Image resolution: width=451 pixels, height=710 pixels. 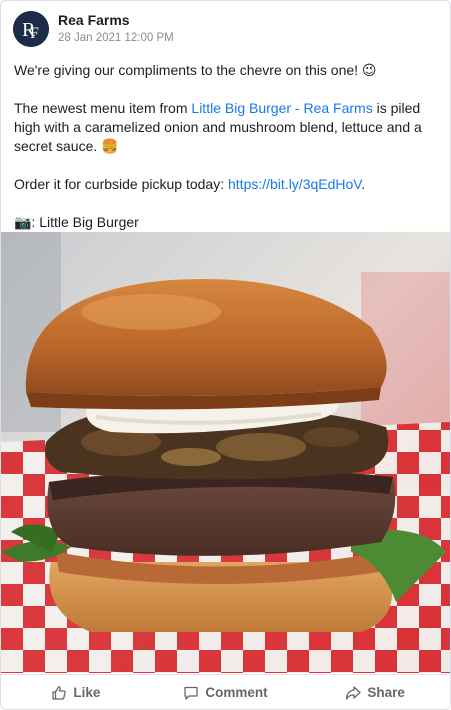 I want to click on like-label: Like, so click(x=87, y=692).